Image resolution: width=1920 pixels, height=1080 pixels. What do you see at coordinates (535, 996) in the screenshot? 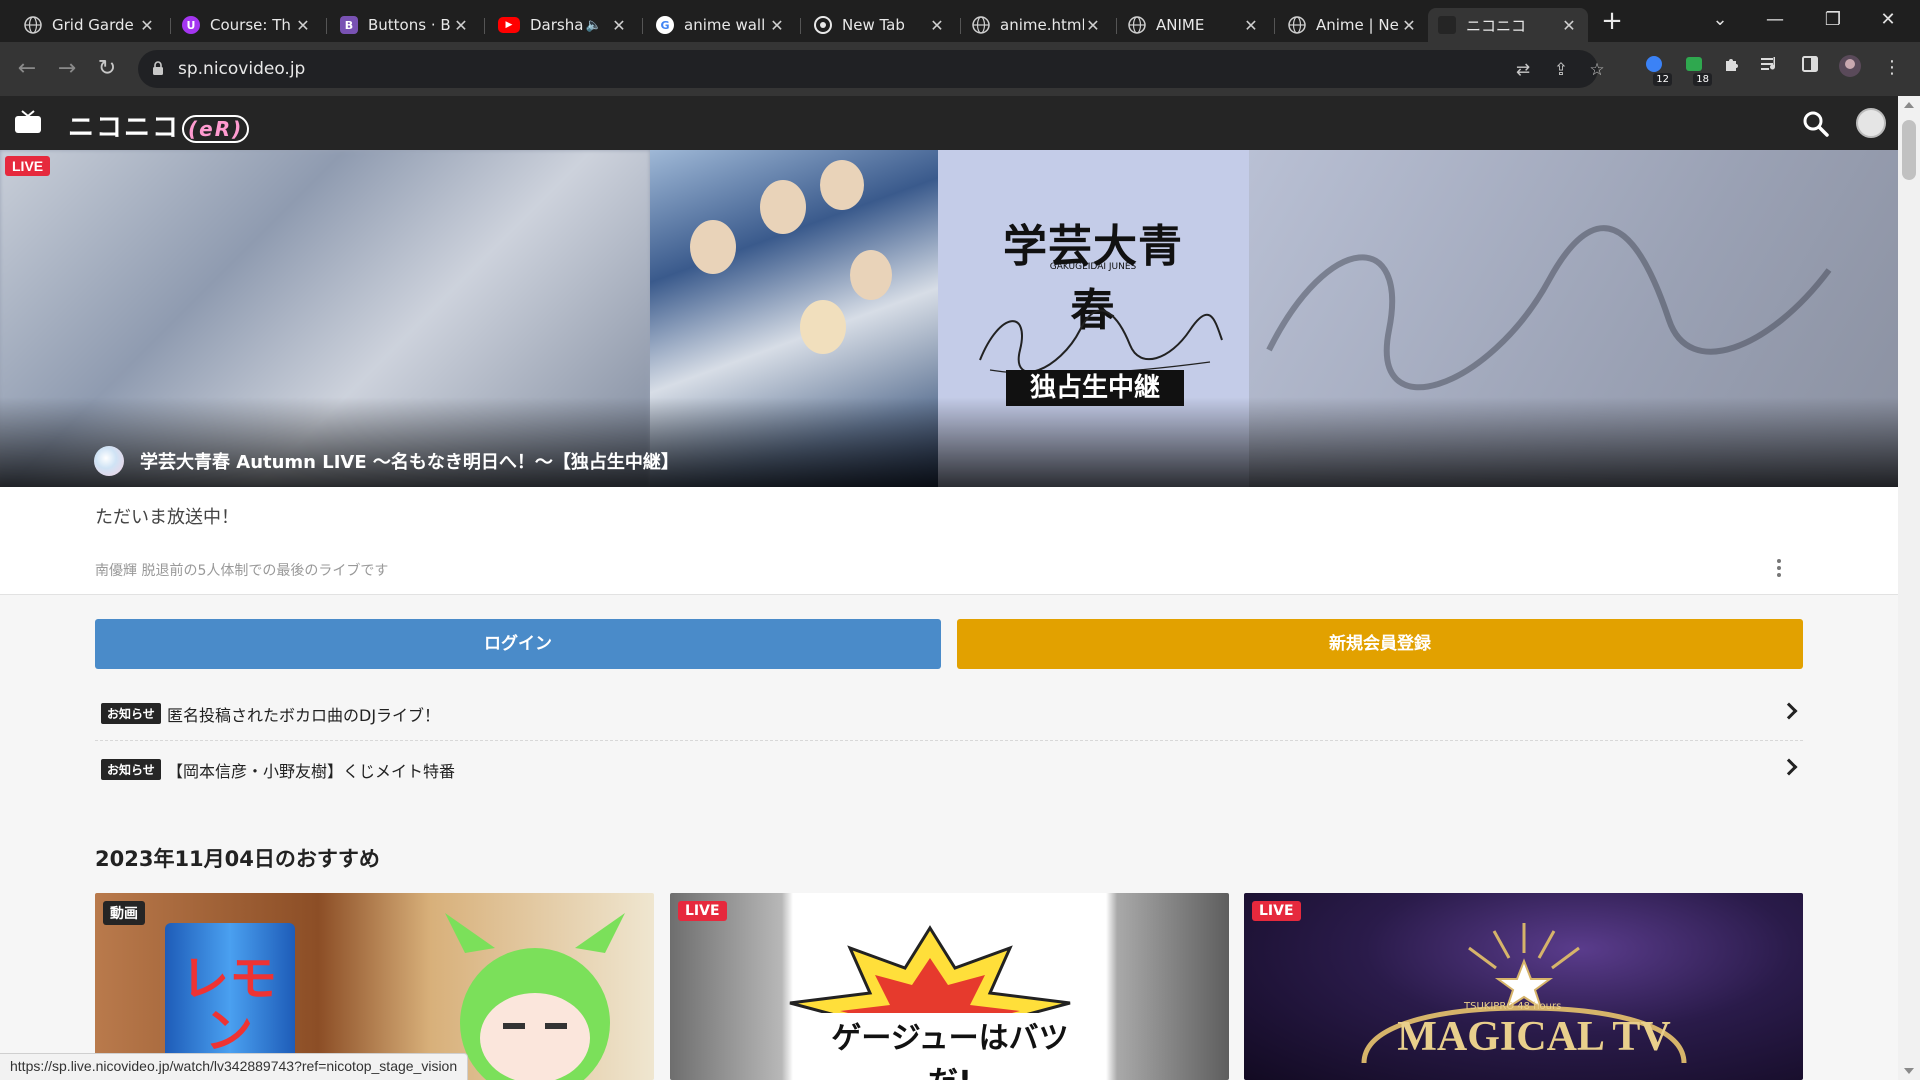
I see `card-character-art` at bounding box center [535, 996].